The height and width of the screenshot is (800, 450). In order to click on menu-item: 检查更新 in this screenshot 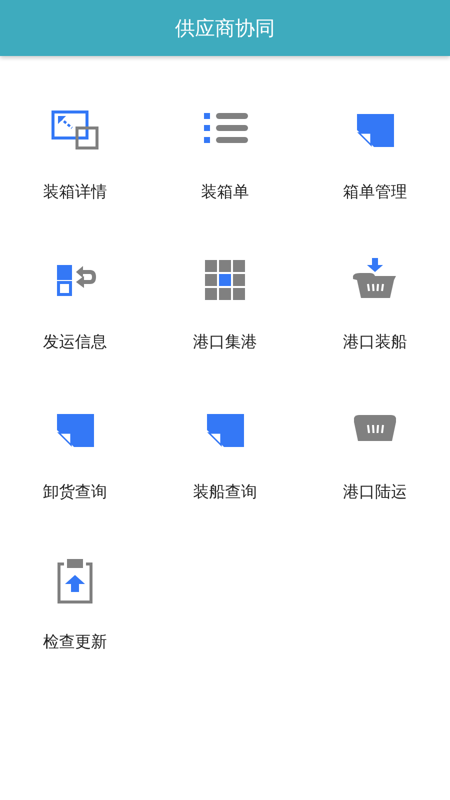, I will do `click(75, 631)`.